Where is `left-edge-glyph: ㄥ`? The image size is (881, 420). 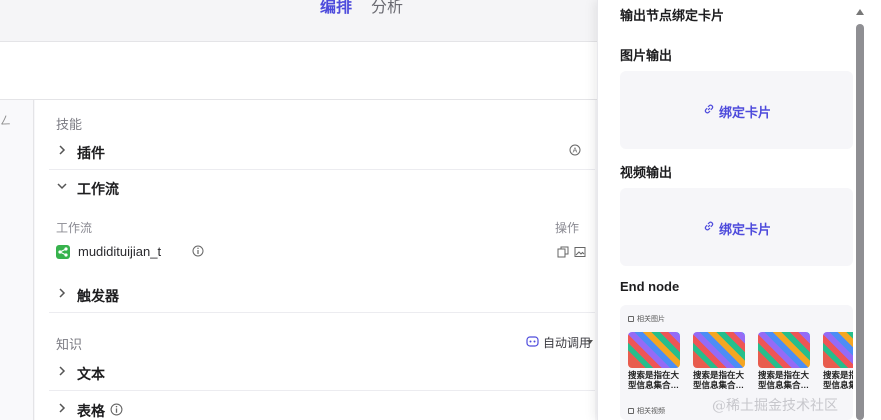 left-edge-glyph: ㄥ is located at coordinates (5, 121).